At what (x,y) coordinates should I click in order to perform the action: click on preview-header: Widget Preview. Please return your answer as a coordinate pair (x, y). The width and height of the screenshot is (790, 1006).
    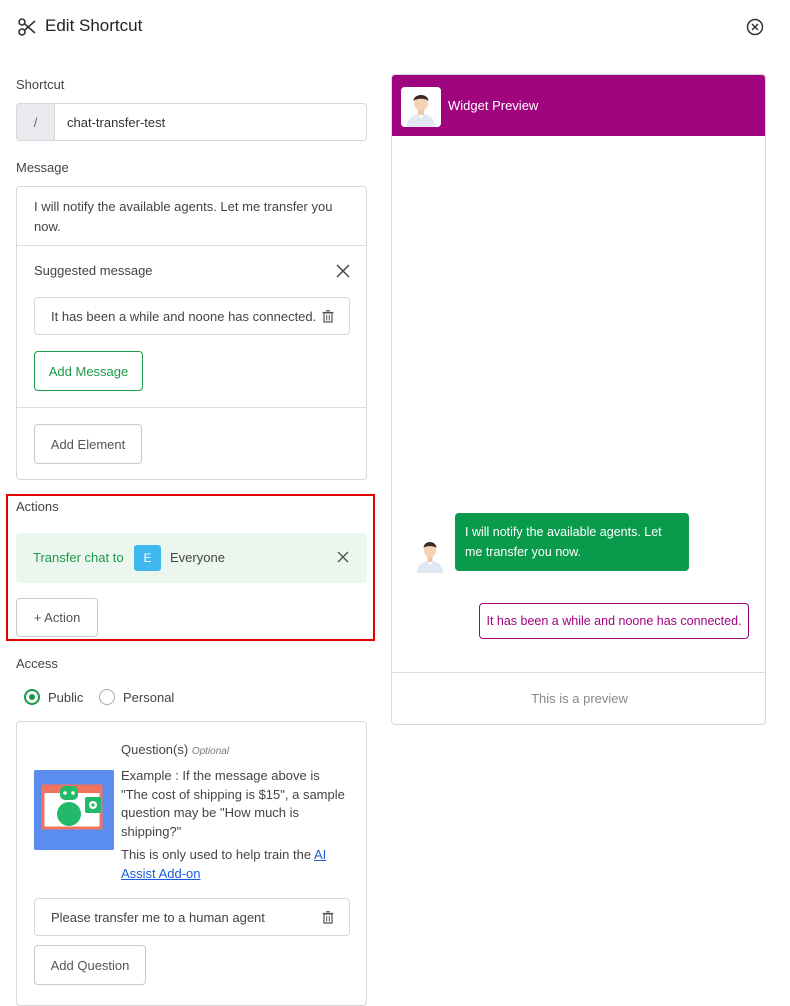
    Looking at the image, I should click on (578, 105).